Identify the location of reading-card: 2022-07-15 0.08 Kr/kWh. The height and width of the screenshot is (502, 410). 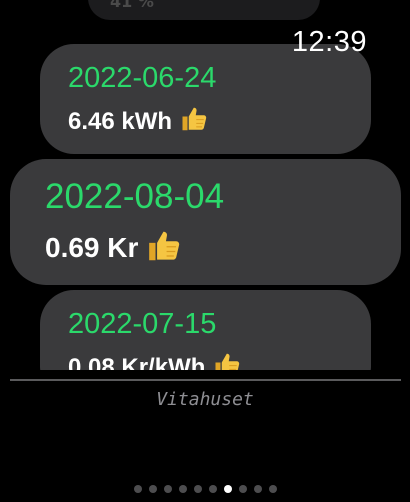
(205, 330).